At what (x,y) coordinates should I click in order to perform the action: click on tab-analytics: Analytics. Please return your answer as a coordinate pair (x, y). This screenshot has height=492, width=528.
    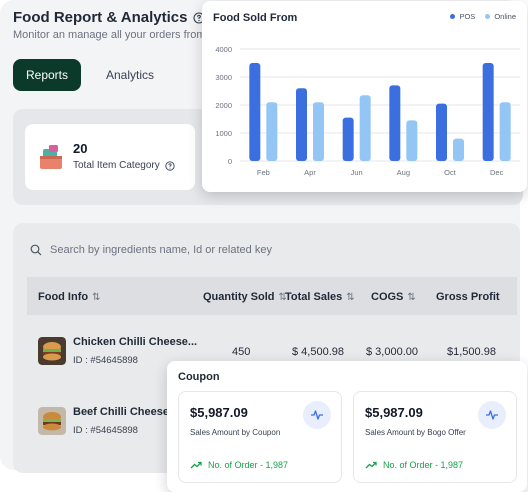
    Looking at the image, I should click on (130, 75).